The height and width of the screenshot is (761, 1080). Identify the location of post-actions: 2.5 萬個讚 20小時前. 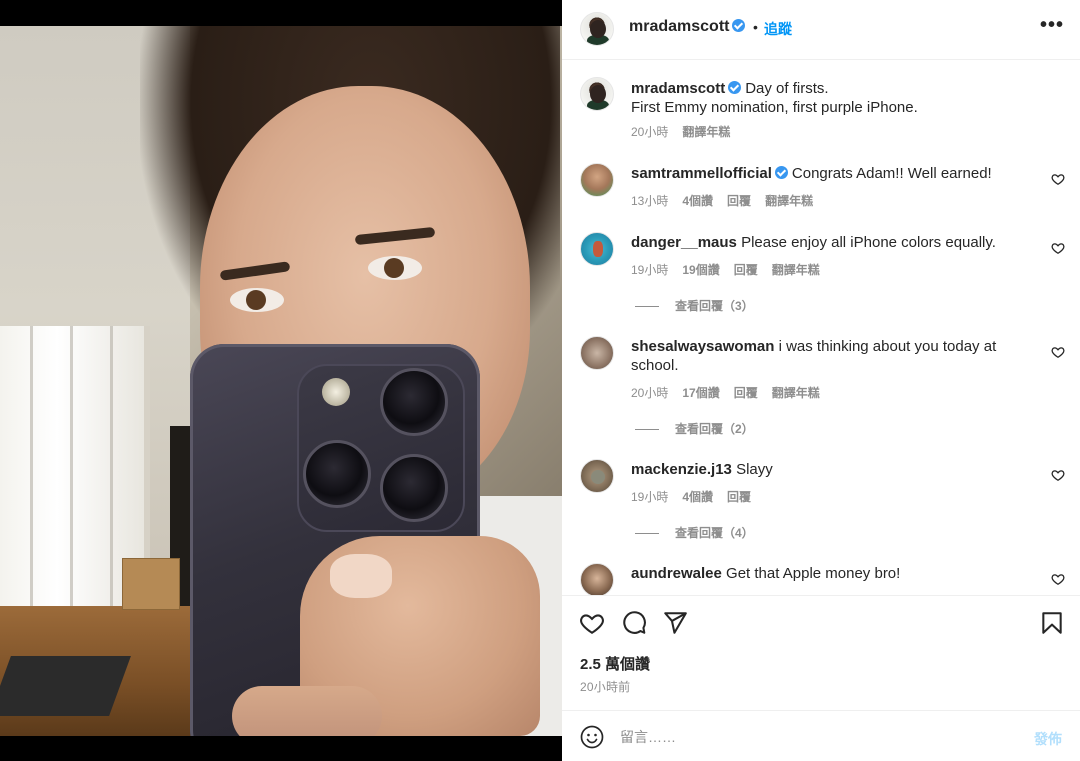
(821, 652).